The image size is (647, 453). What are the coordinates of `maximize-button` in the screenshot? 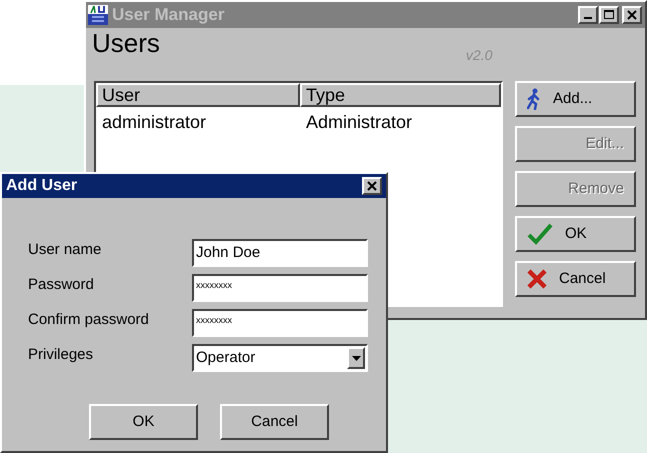 It's located at (609, 15).